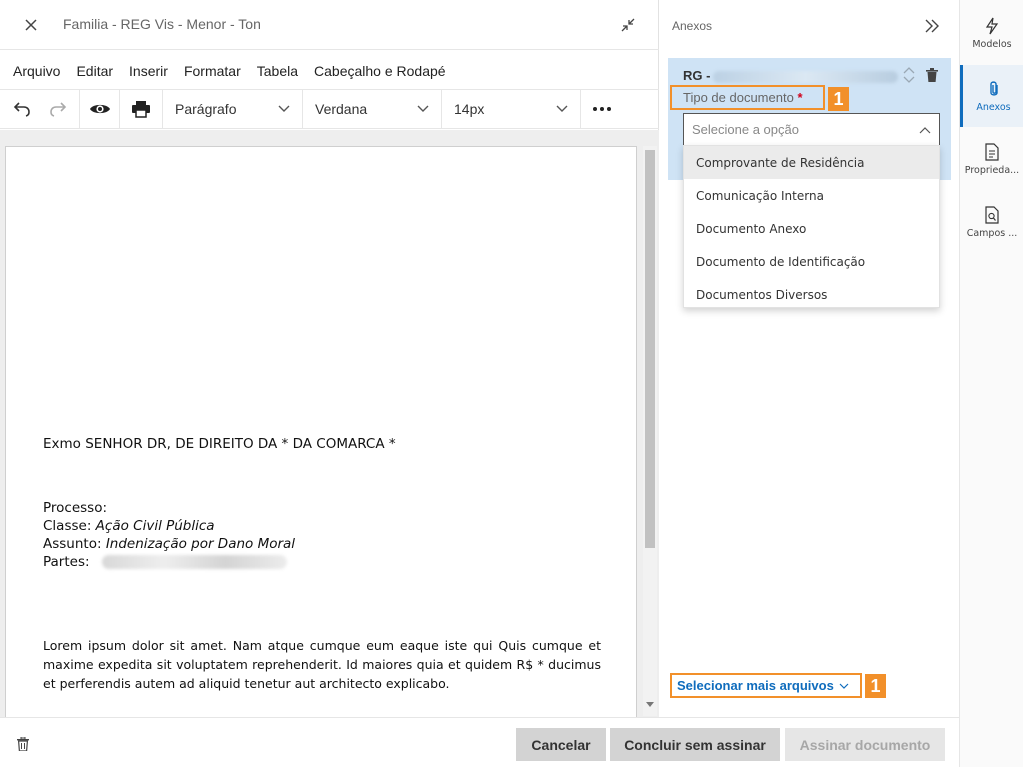 This screenshot has width=1023, height=767. I want to click on paperclip-icon, so click(993, 88).